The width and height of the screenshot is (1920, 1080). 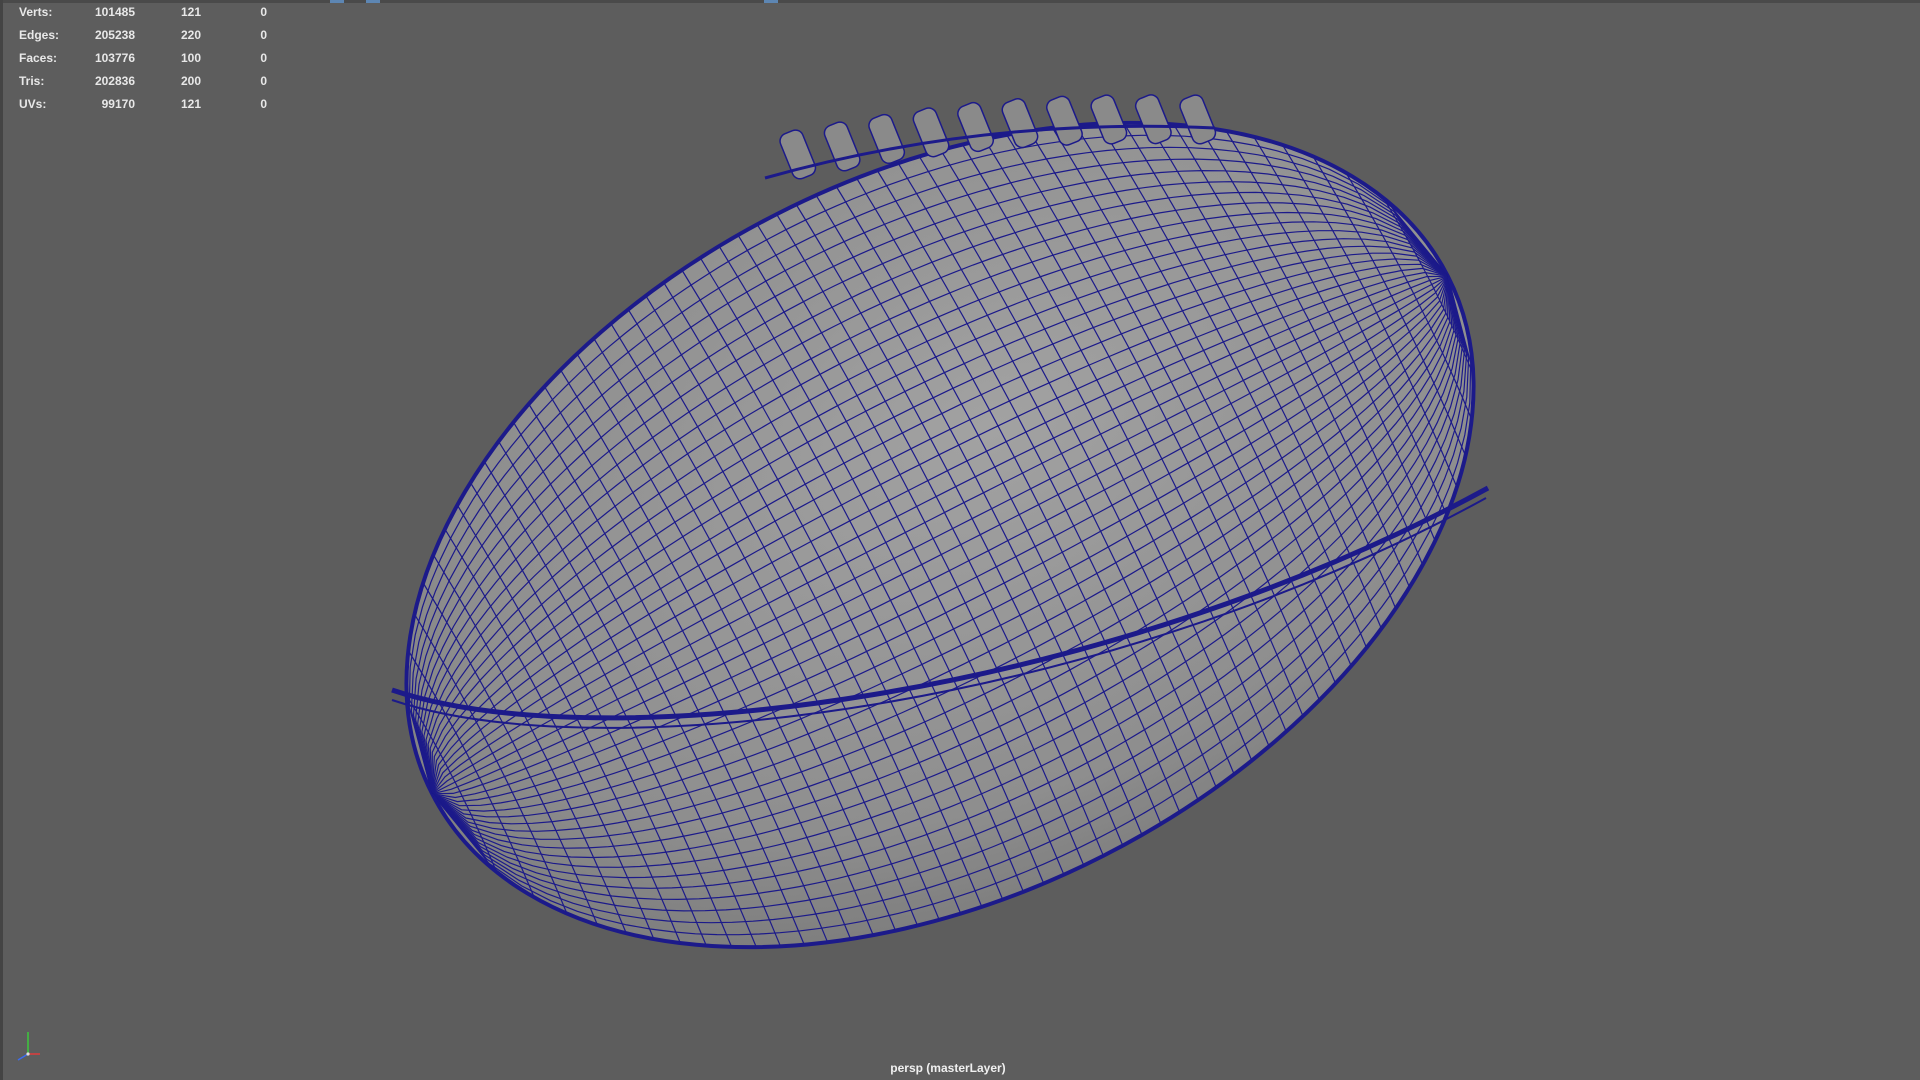 What do you see at coordinates (190, 81) in the screenshot?
I see `hud-selected: 200` at bounding box center [190, 81].